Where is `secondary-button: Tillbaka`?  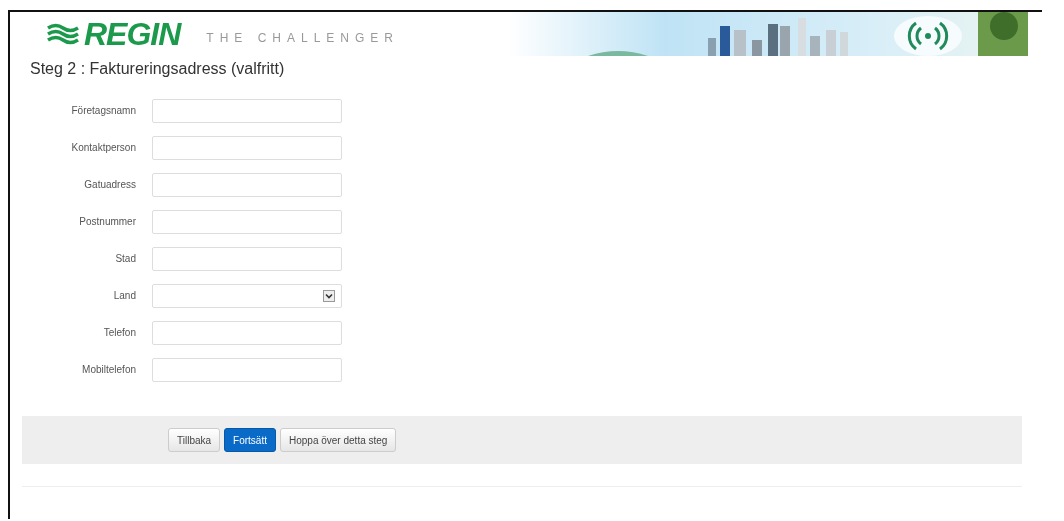
secondary-button: Tillbaka is located at coordinates (194, 440).